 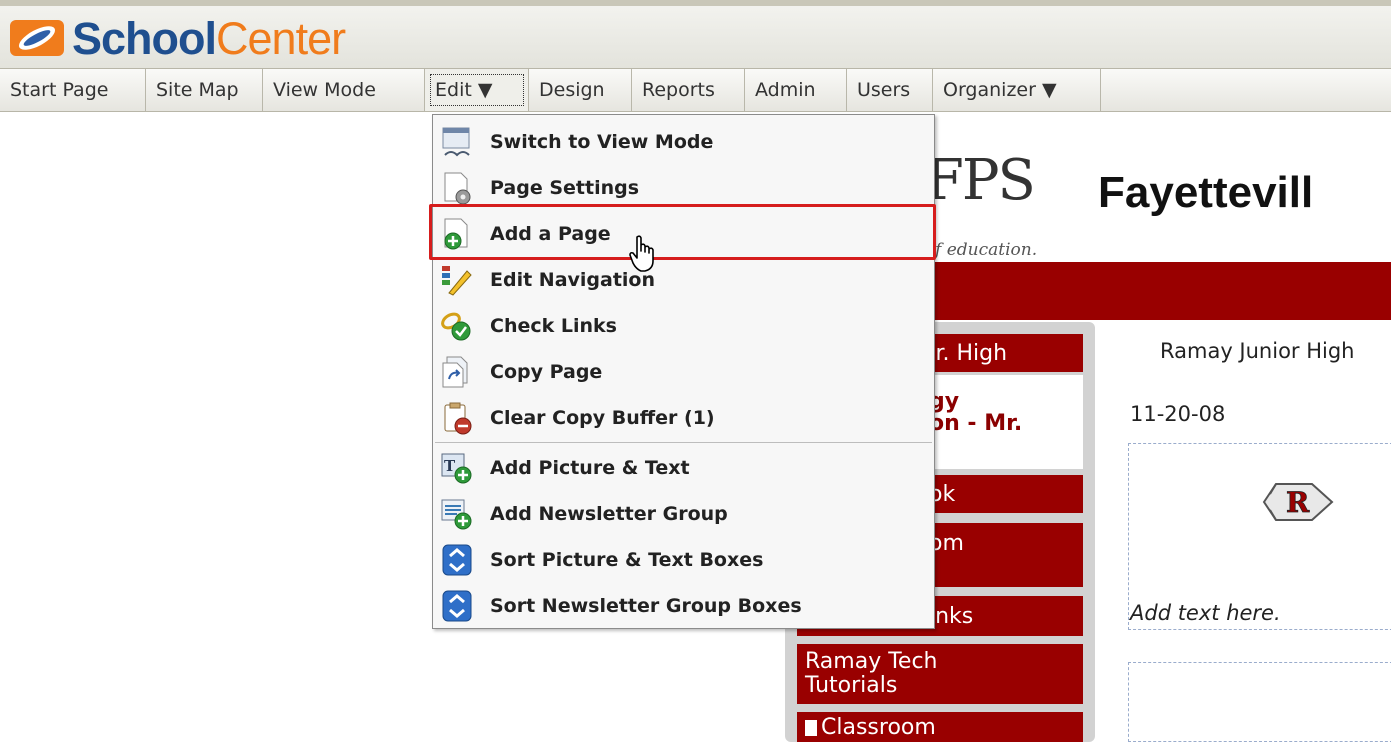 I want to click on logo-text: SchoolCenter, so click(x=209, y=38).